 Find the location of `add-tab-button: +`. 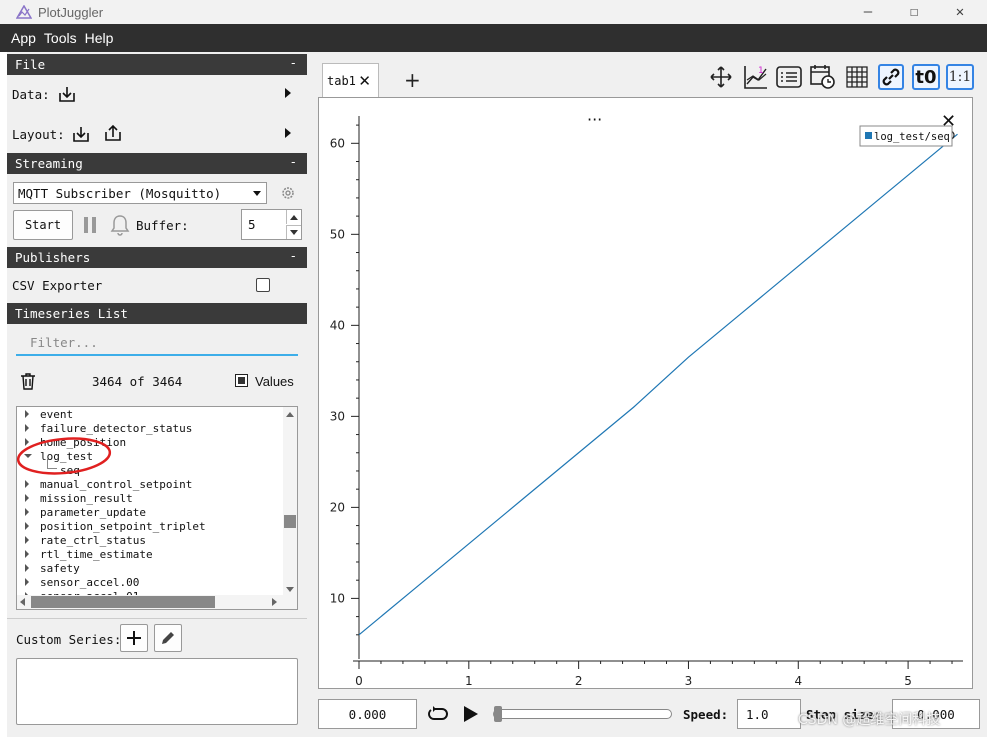

add-tab-button: + is located at coordinates (412, 80).